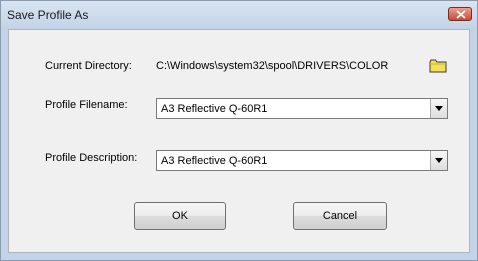 Image resolution: width=478 pixels, height=261 pixels. I want to click on current-directory-label: Current Directory:, so click(88, 66).